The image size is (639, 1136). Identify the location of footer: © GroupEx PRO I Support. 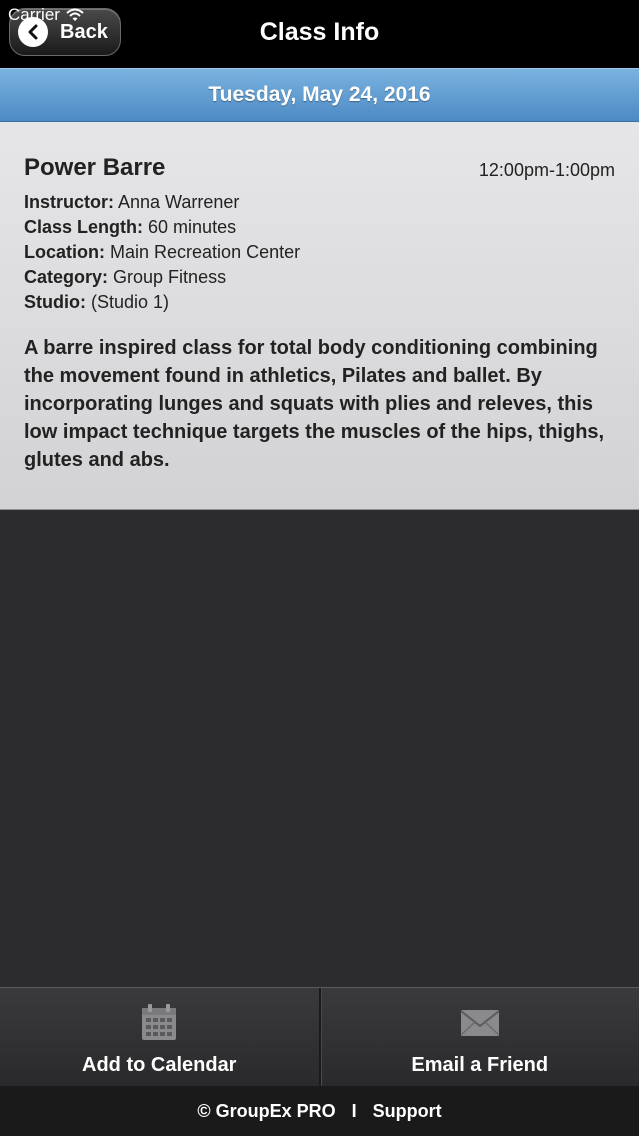
(319, 1111).